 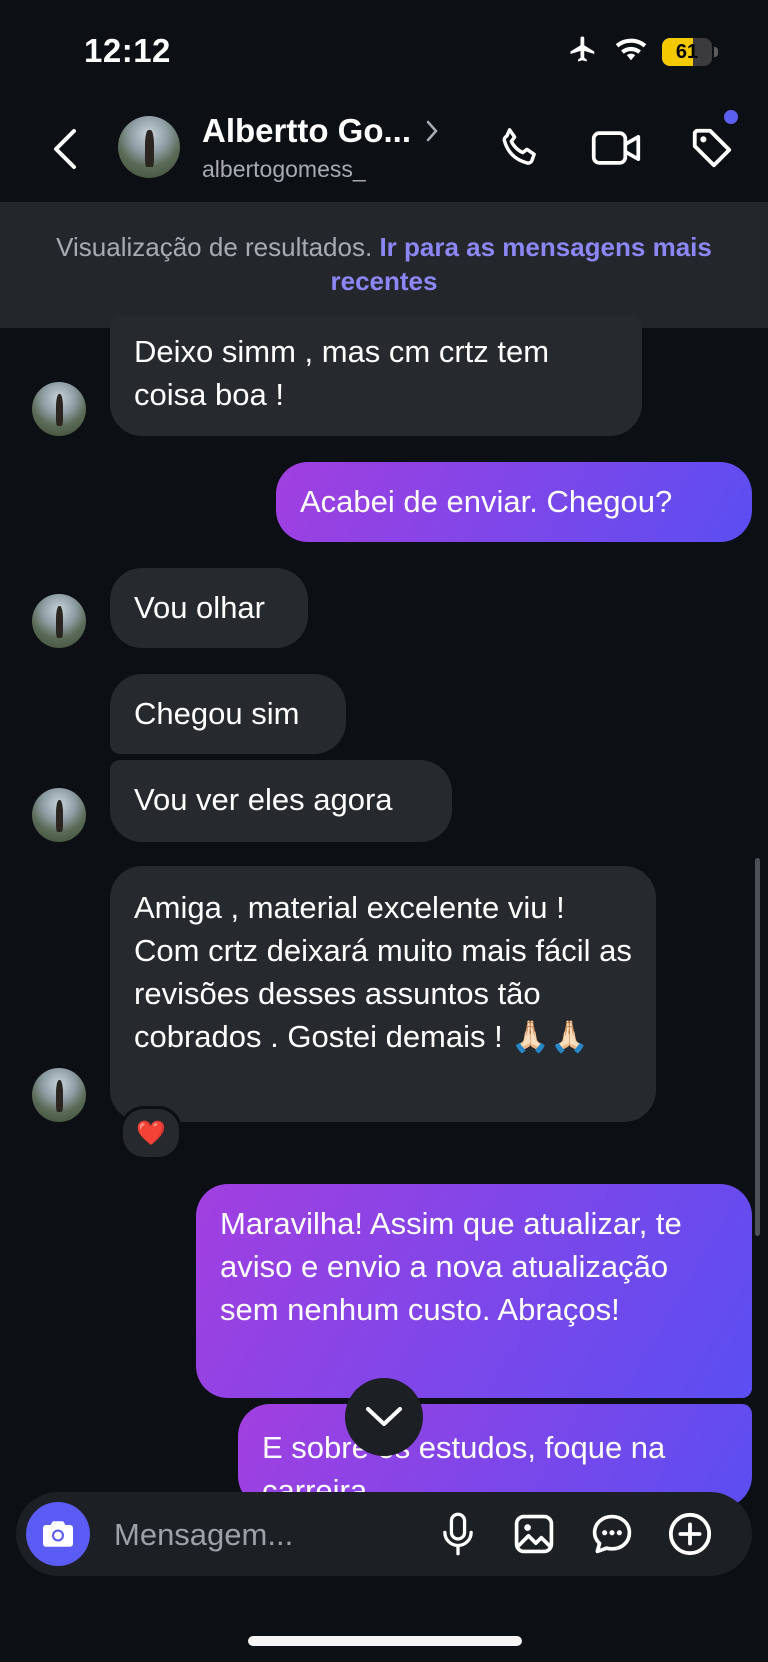 I want to click on message-bubble-incoming: Vou olhar, so click(x=209, y=608).